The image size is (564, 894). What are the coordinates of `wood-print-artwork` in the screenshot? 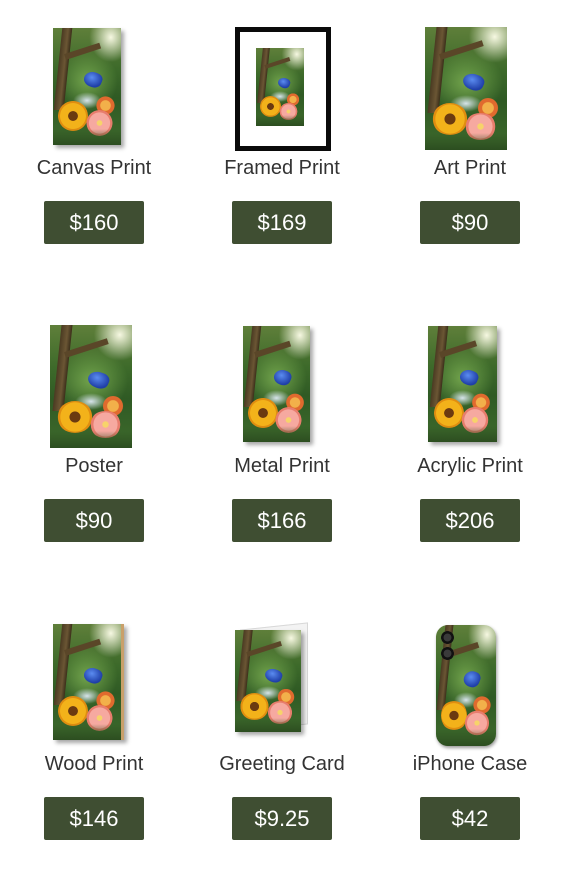 It's located at (88, 682).